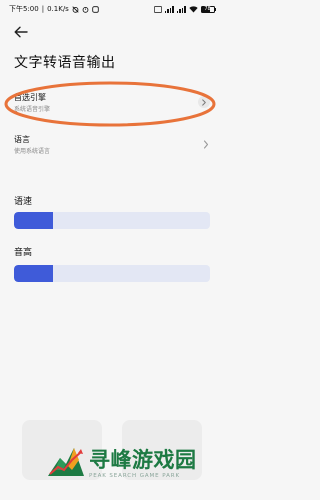 The width and height of the screenshot is (320, 500). Describe the element at coordinates (24, 9) in the screenshot. I see `status-time: 下午5:00` at that location.